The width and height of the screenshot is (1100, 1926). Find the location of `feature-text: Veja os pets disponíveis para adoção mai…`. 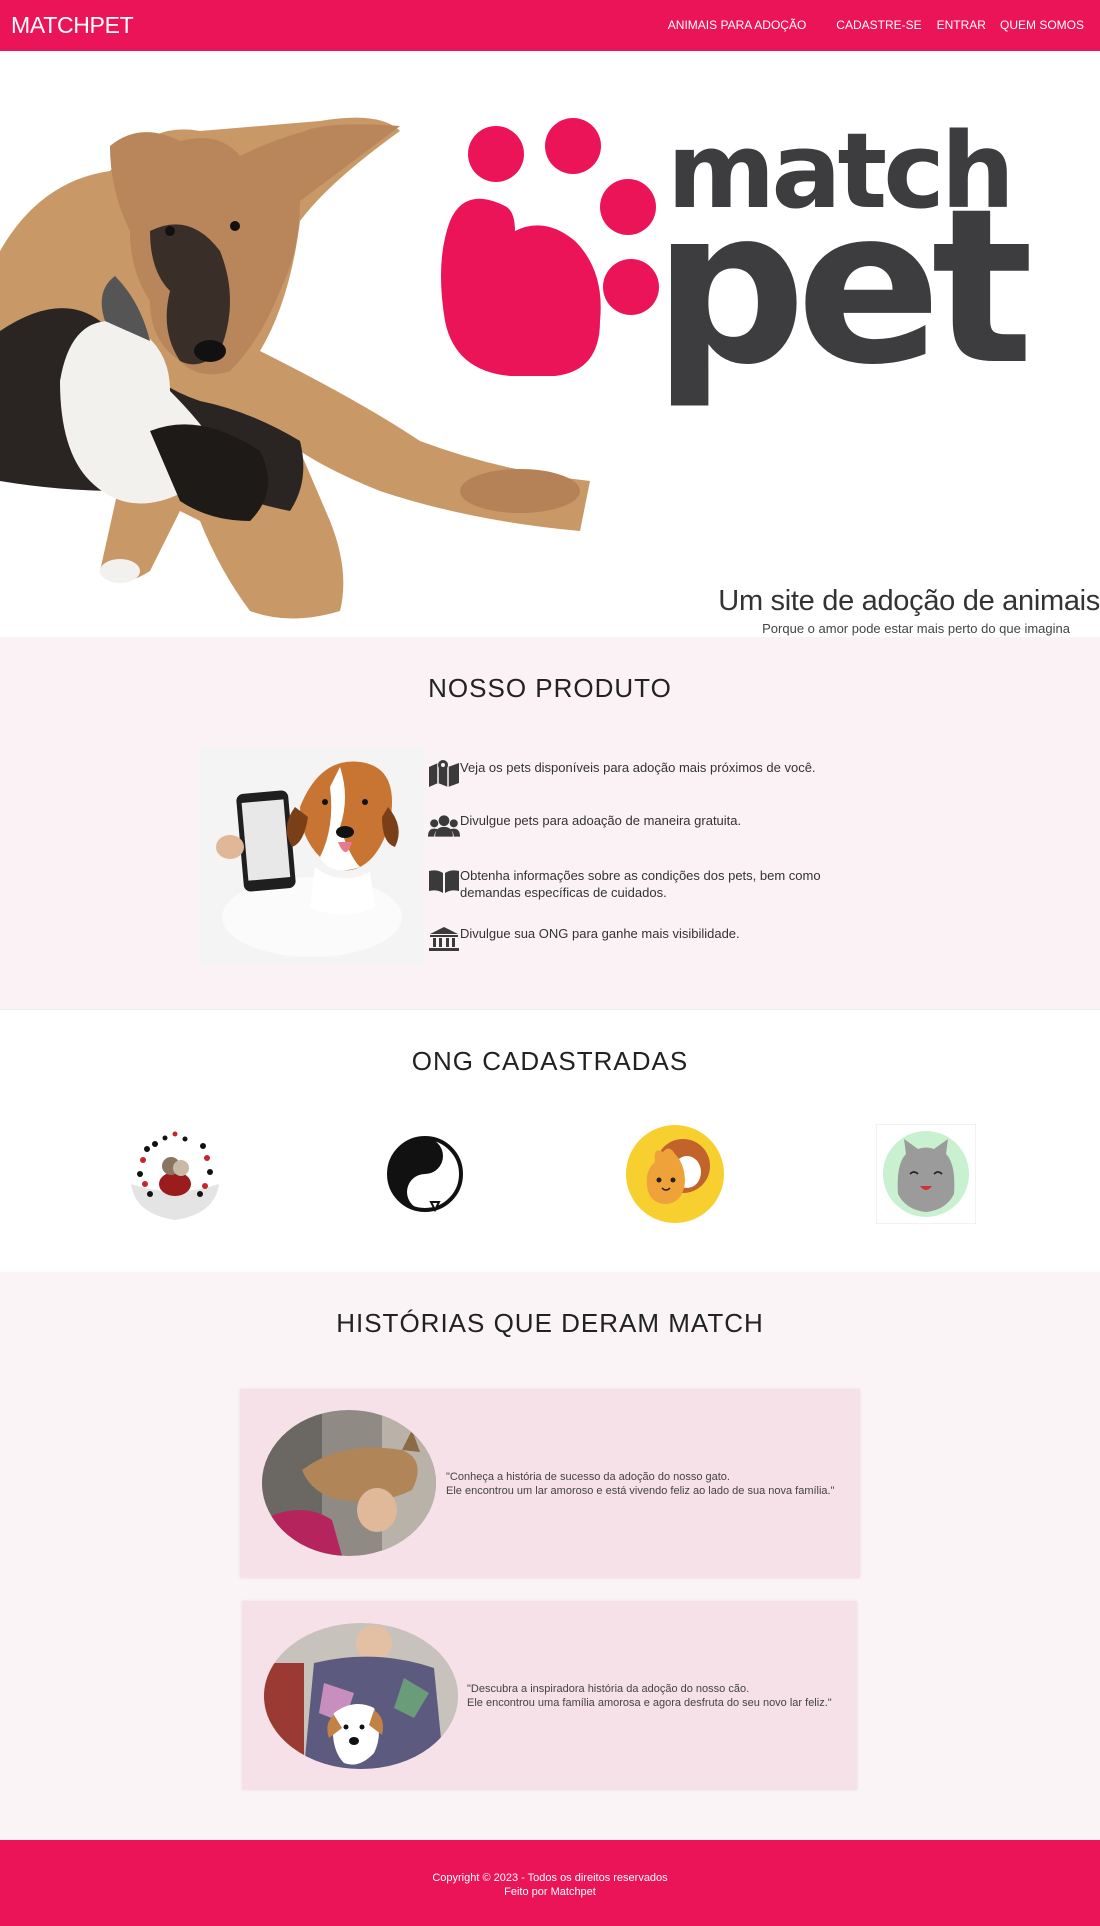

feature-text: Veja os pets disponíveis para adoção mai… is located at coordinates (638, 767).